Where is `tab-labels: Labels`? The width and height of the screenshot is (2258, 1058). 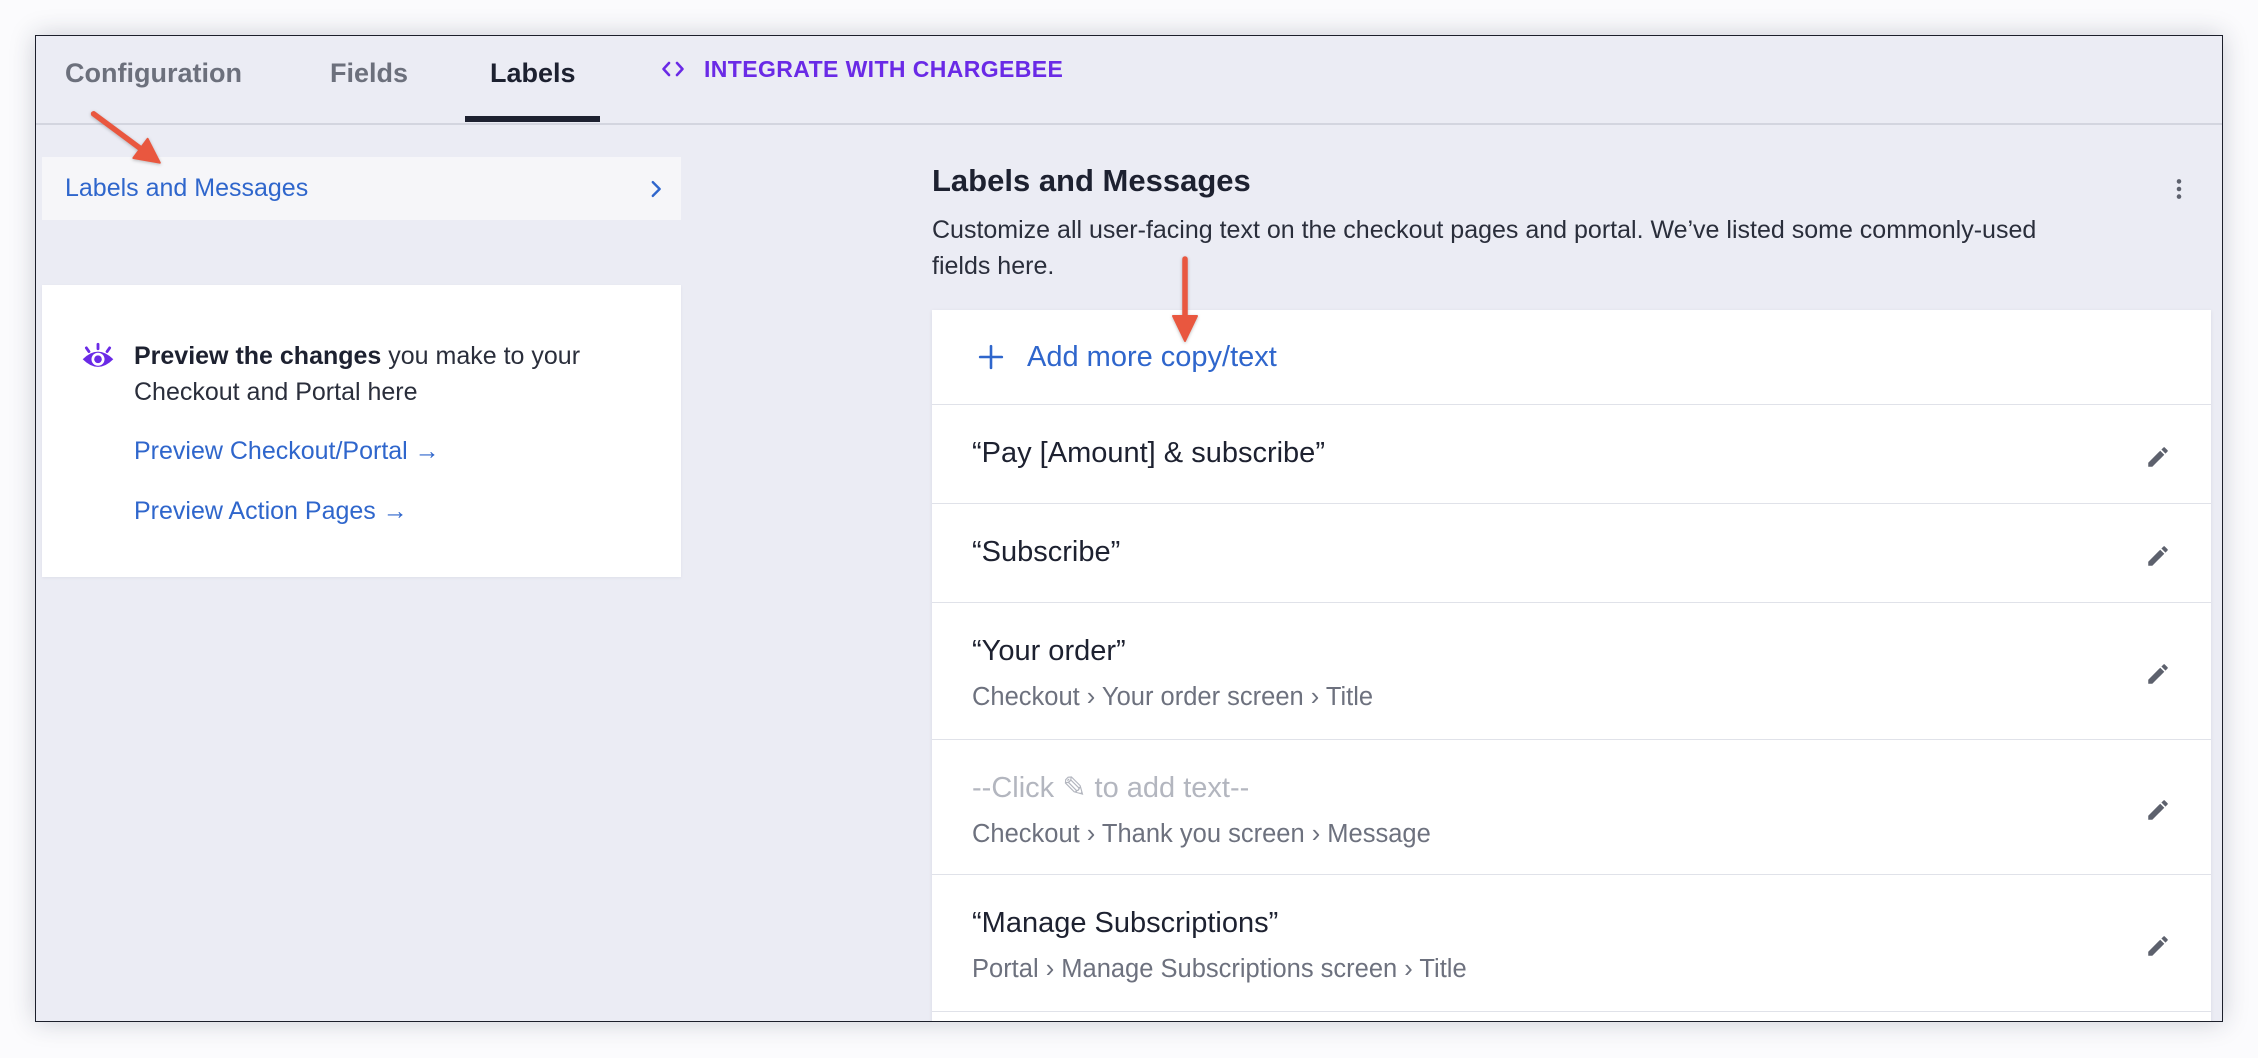
tab-labels: Labels is located at coordinates (533, 73).